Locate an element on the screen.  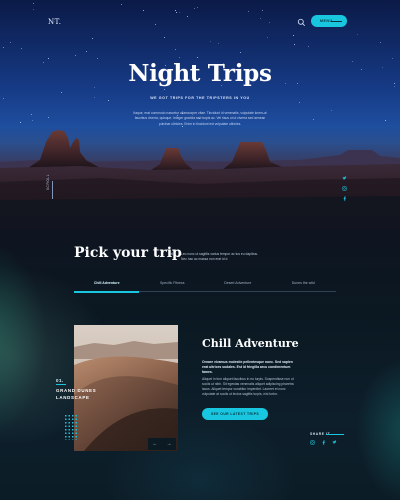
card-number: 01. is located at coordinates (60, 380).